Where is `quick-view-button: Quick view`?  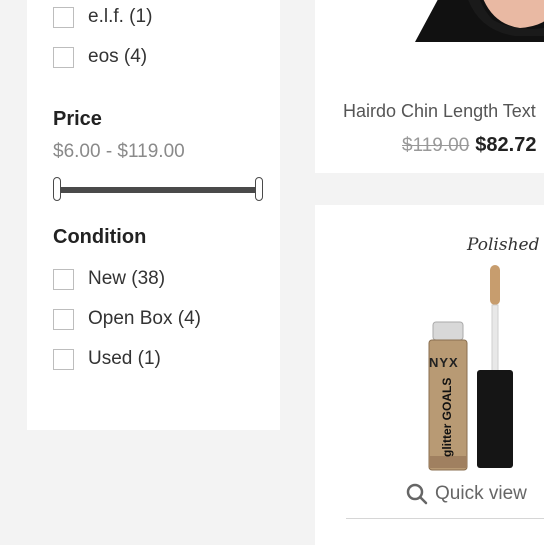 quick-view-button: Quick view is located at coordinates (466, 494).